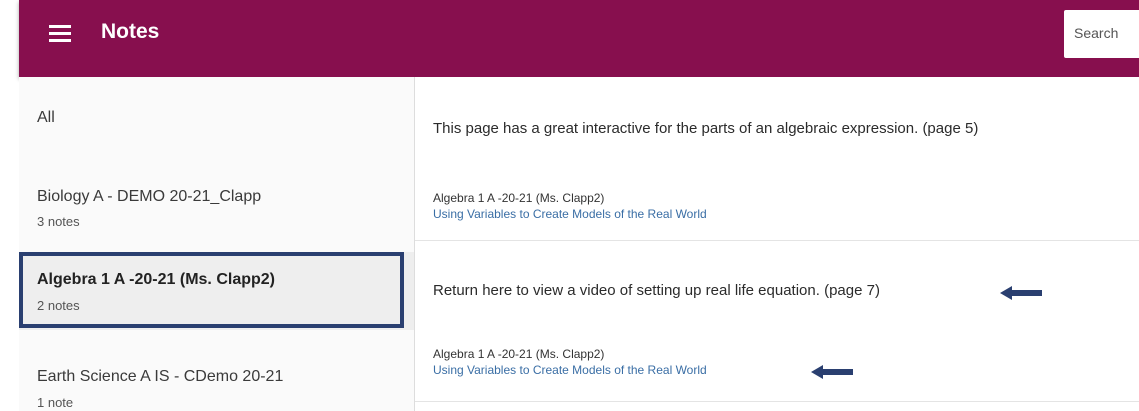  Describe the element at coordinates (216, 124) in the screenshot. I see `sidebar-item-all: All` at that location.